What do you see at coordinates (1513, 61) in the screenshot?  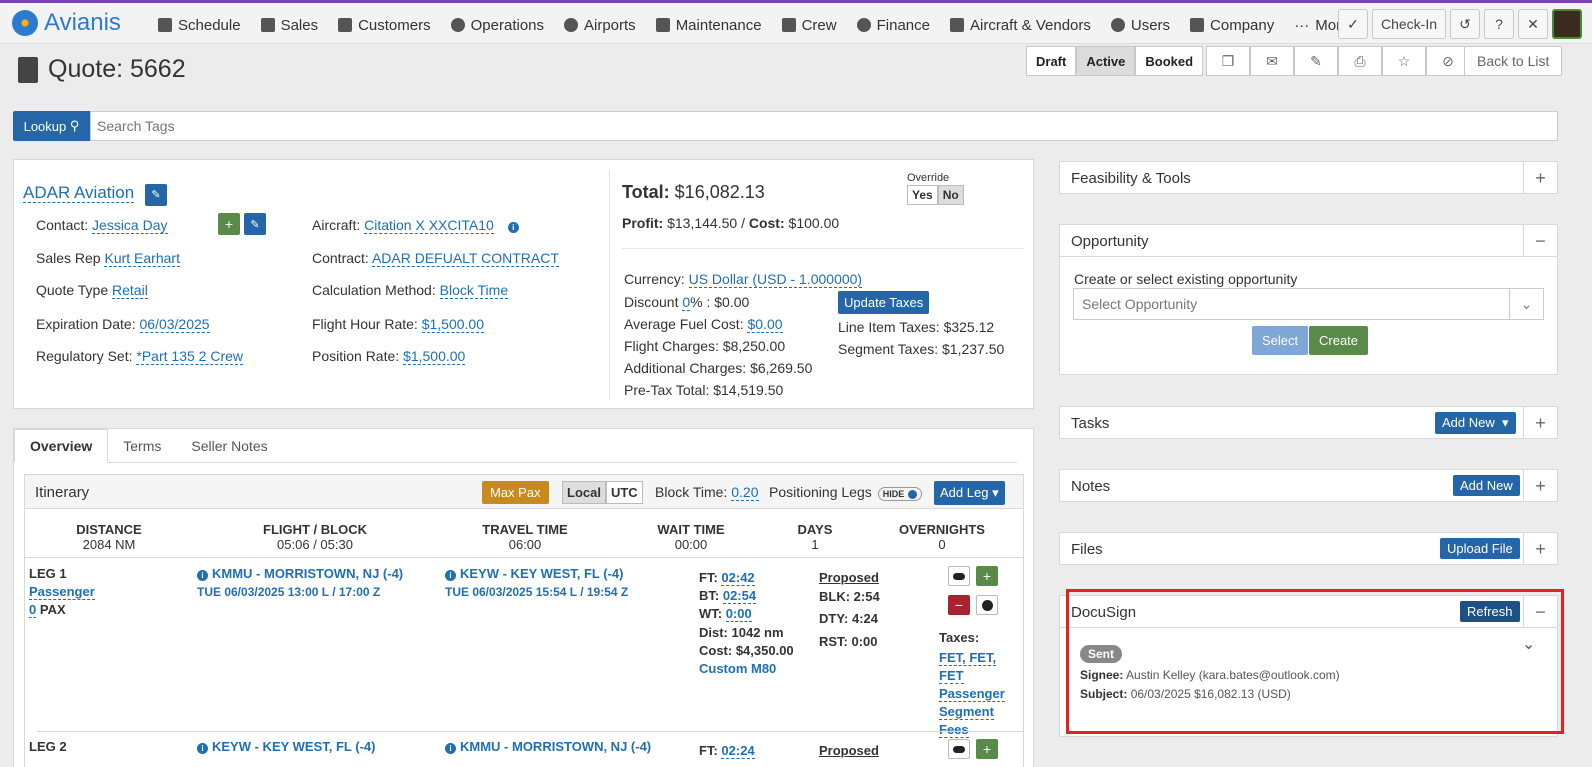 I see `back-to-list-button: Back to List` at bounding box center [1513, 61].